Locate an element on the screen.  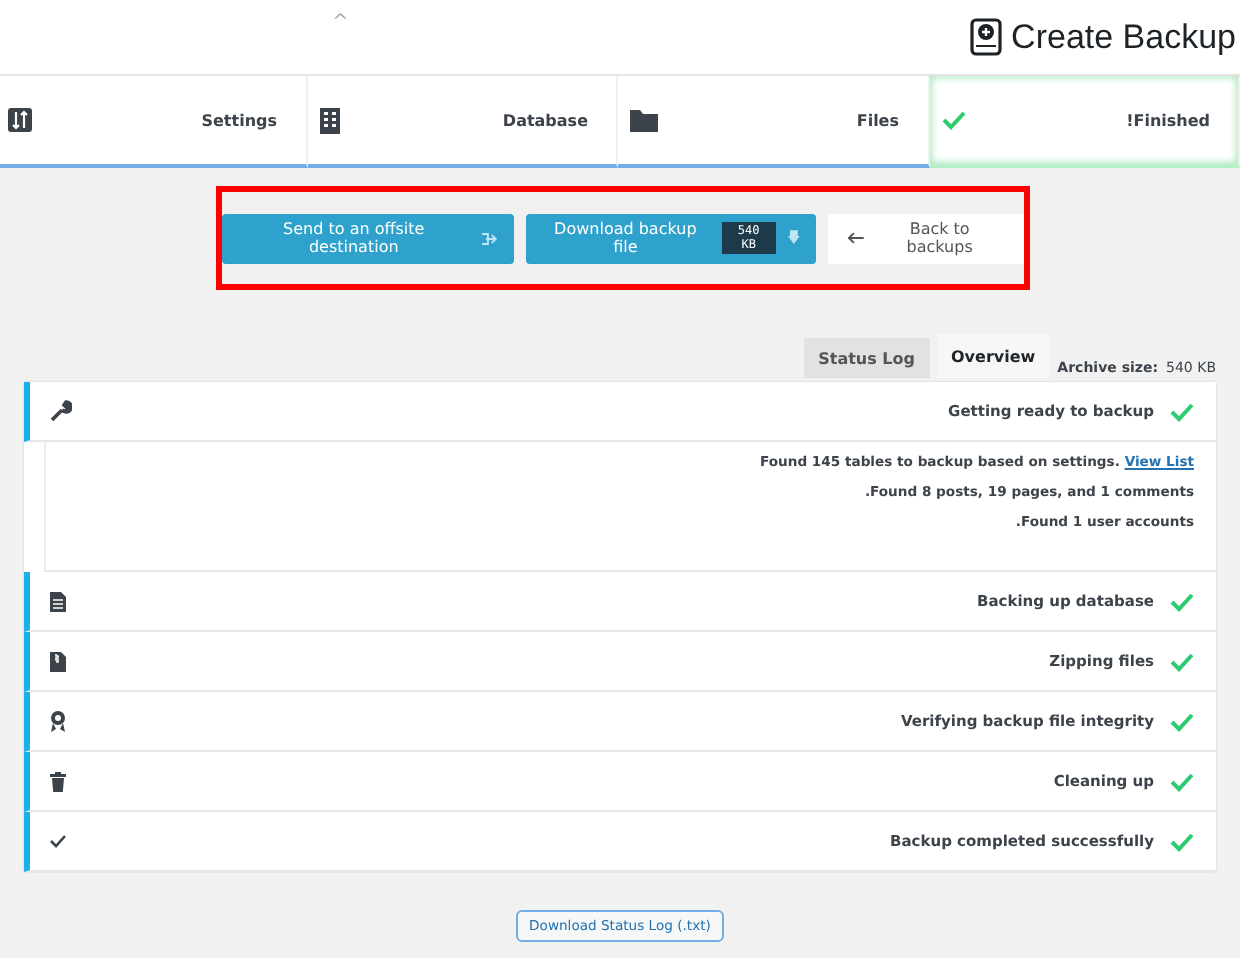
wizard-step: Database is located at coordinates (462, 122).